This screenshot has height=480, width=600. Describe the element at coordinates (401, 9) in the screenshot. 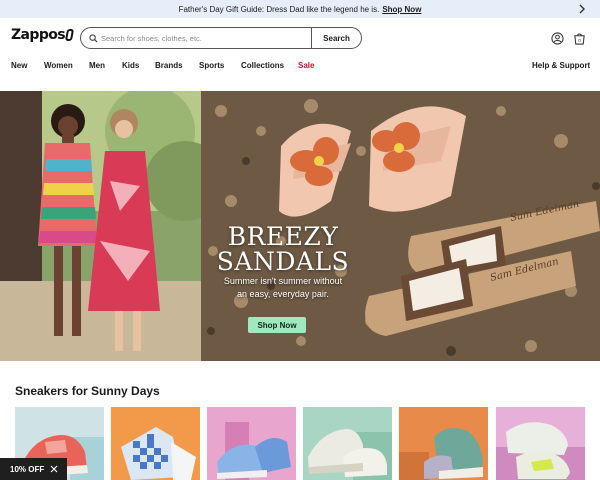

I see `promo-shop-now-link: Shop Now` at that location.